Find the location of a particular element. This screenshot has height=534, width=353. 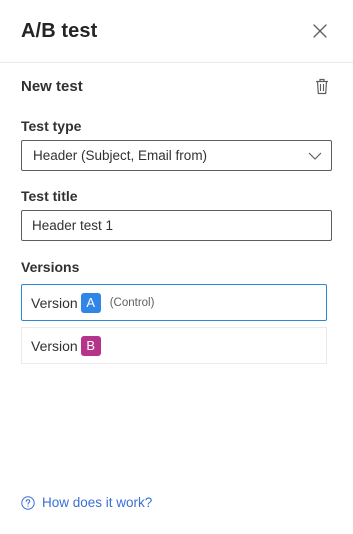

test-type-label: Test type is located at coordinates (51, 126).